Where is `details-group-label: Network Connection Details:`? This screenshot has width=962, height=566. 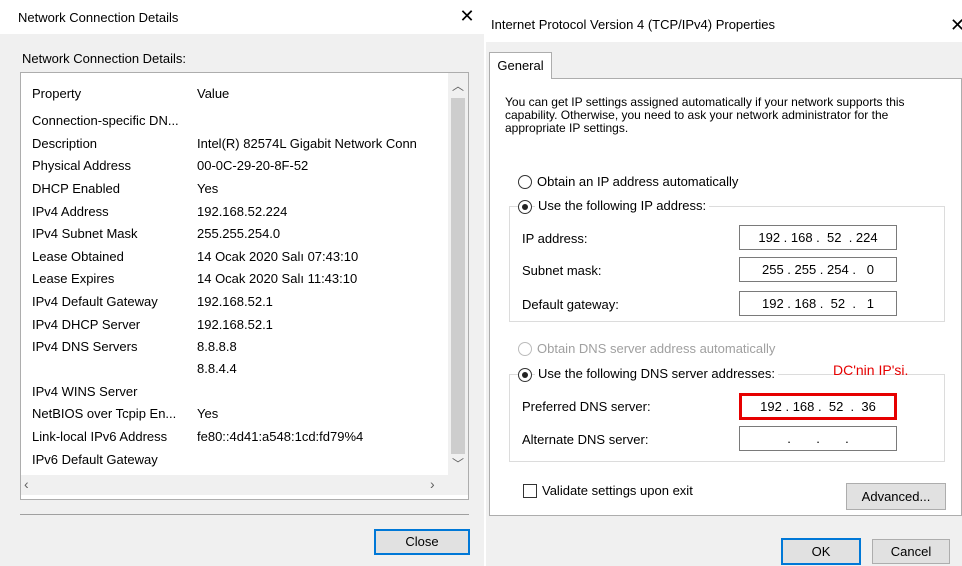 details-group-label: Network Connection Details: is located at coordinates (104, 58).